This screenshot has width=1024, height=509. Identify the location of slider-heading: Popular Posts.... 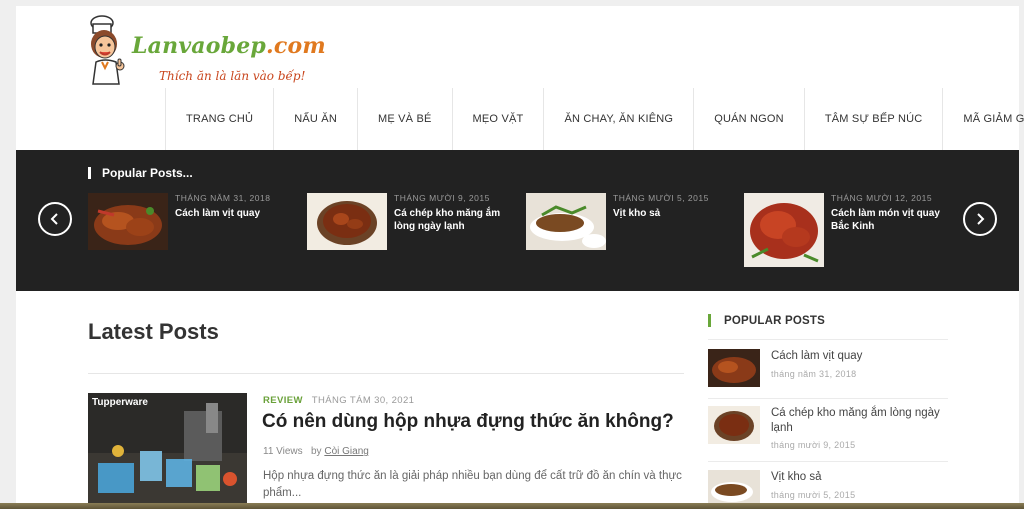
(140, 173).